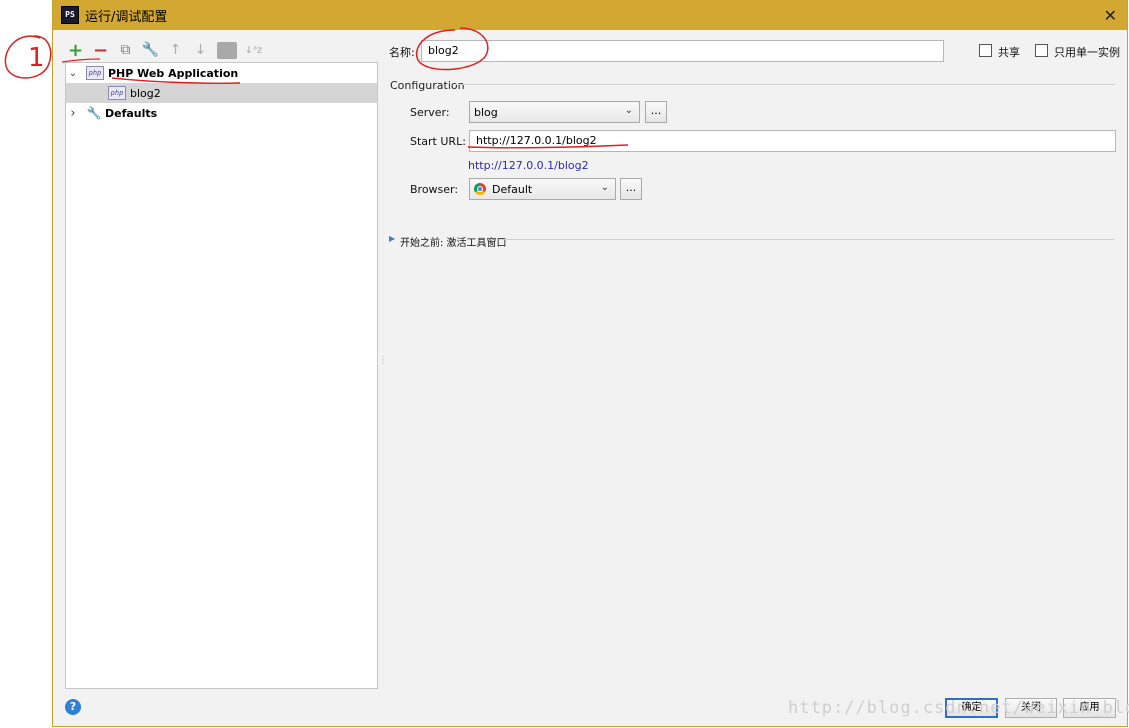 This screenshot has height=728, width=1129. Describe the element at coordinates (131, 113) in the screenshot. I see `tree-item-label: Defaults` at that location.